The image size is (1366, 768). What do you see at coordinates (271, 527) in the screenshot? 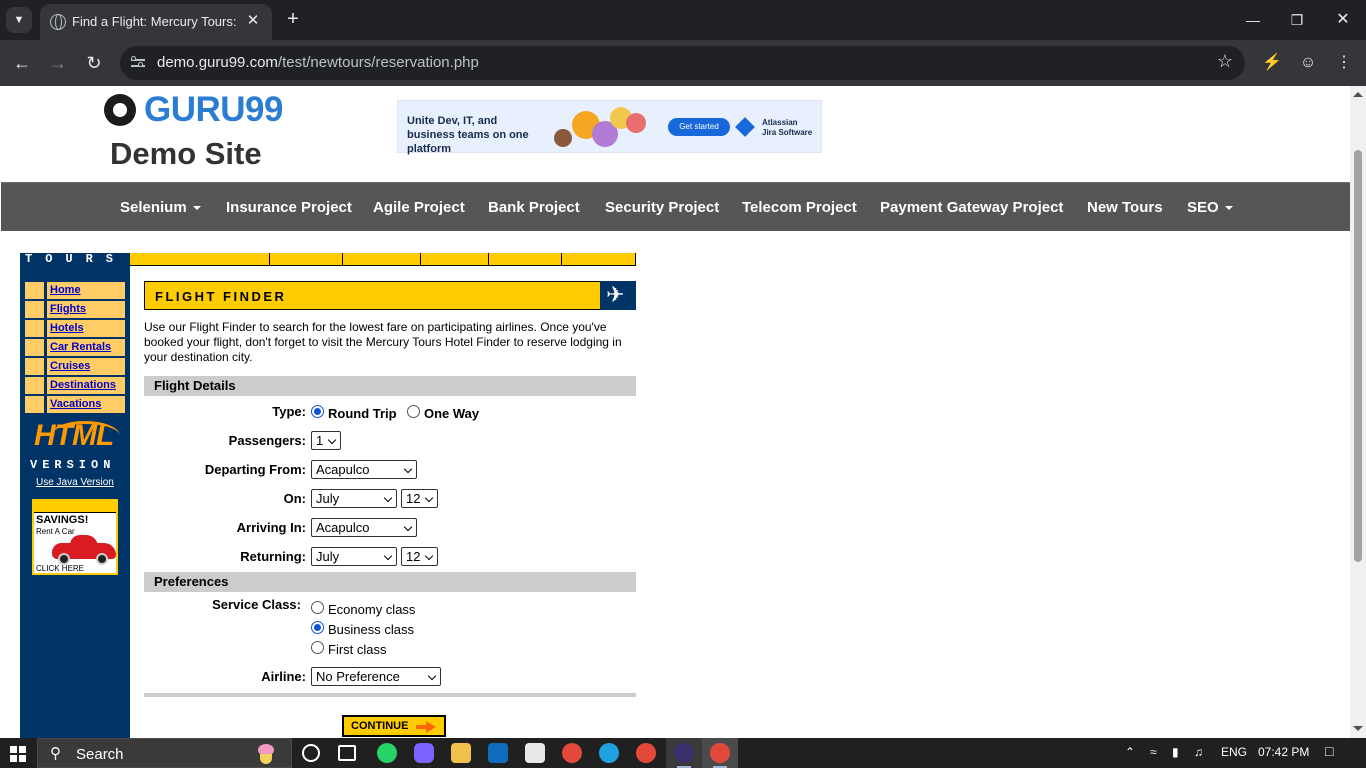
I see `arriving-in-label: Arriving In:` at bounding box center [271, 527].